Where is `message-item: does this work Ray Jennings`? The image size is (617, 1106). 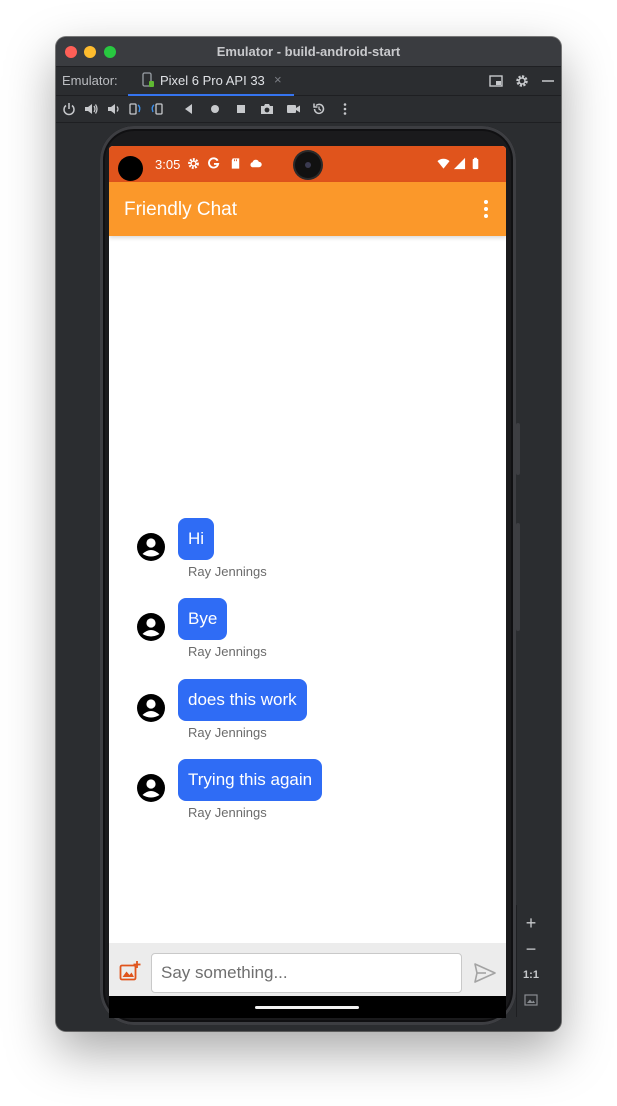 message-item: does this work Ray Jennings is located at coordinates (307, 714).